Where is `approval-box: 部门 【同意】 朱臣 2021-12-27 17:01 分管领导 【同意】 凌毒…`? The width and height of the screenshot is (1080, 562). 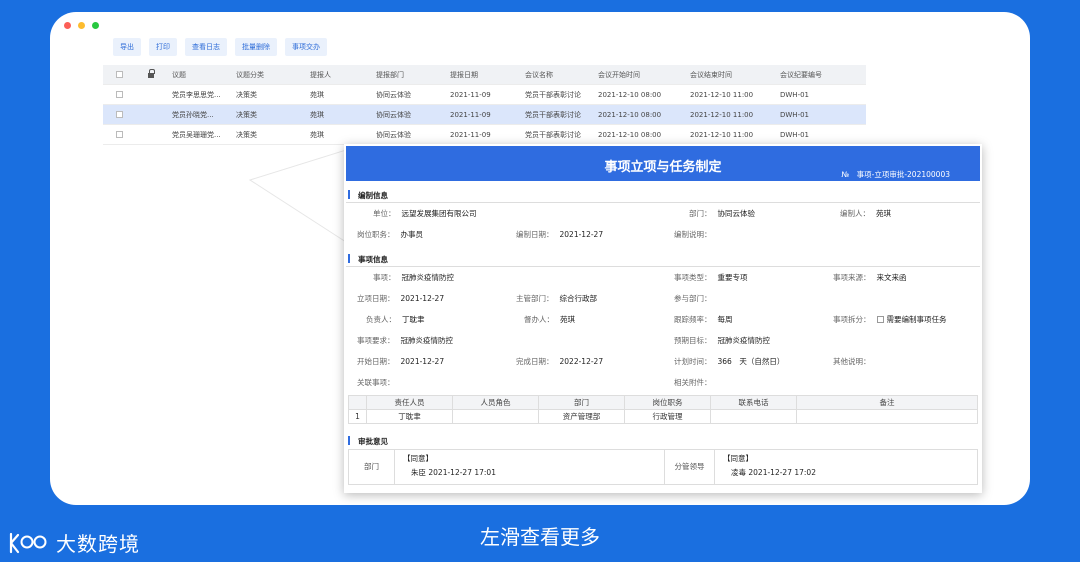
approval-box: 部门 【同意】 朱臣 2021-12-27 17:01 分管领导 【同意】 凌毒… is located at coordinates (663, 467).